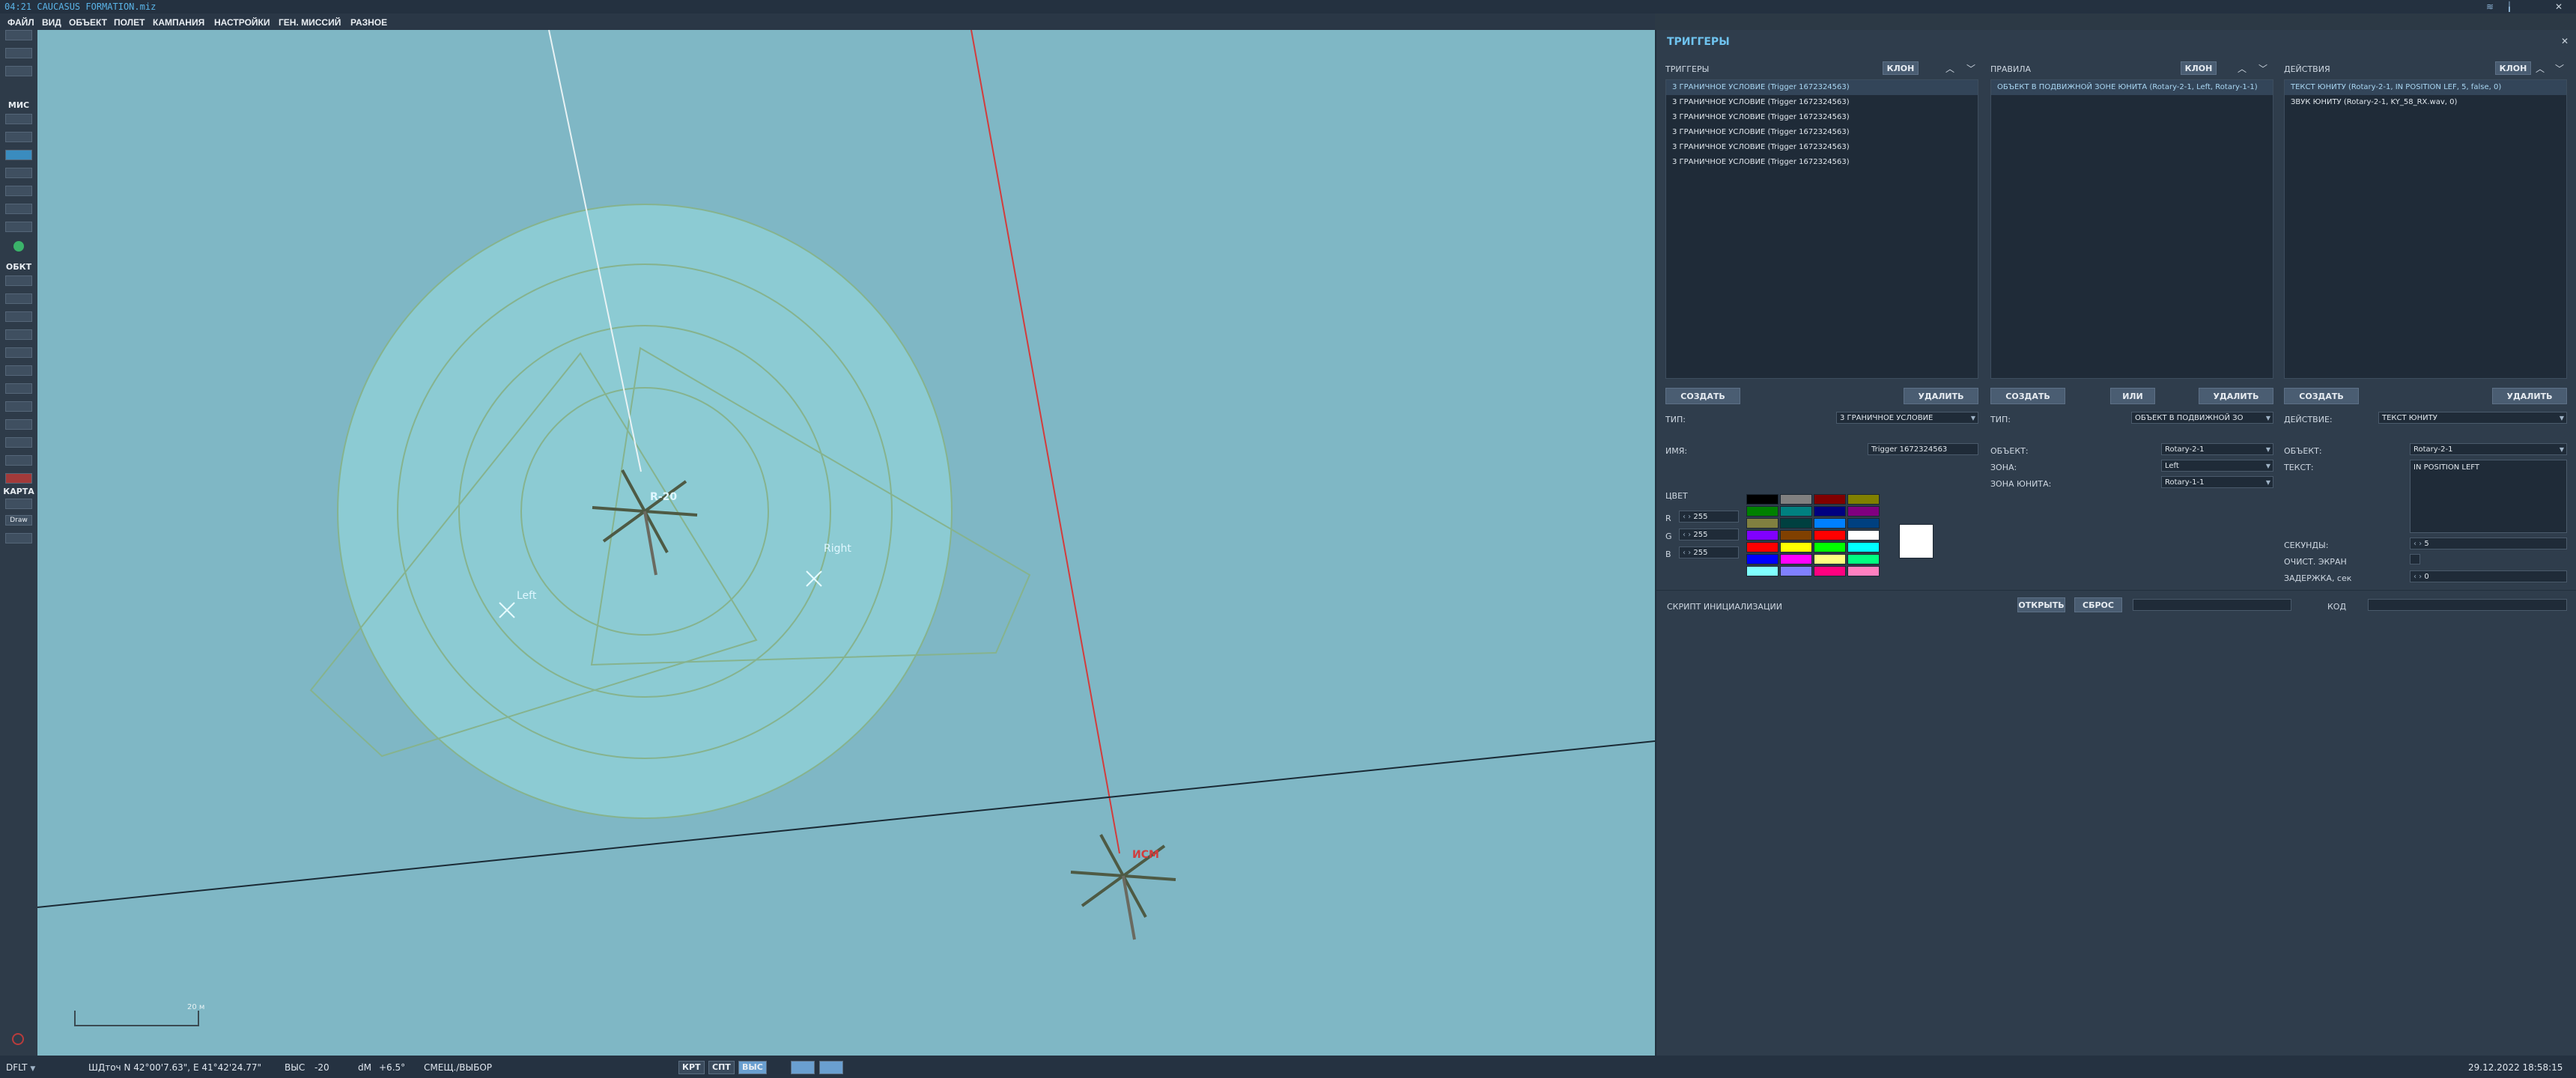  What do you see at coordinates (18, 1039) in the screenshot?
I see `power-icon` at bounding box center [18, 1039].